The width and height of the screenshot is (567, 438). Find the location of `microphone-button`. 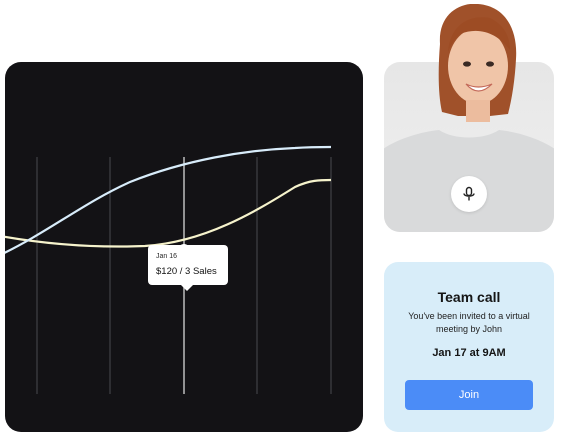

microphone-button is located at coordinates (469, 194).